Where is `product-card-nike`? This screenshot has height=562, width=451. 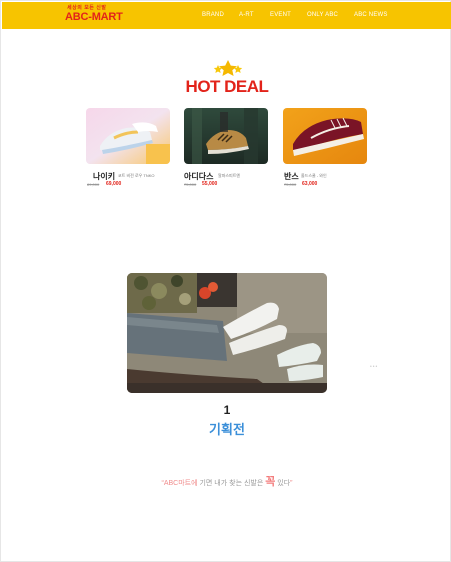
product-card-nike is located at coordinates (128, 136).